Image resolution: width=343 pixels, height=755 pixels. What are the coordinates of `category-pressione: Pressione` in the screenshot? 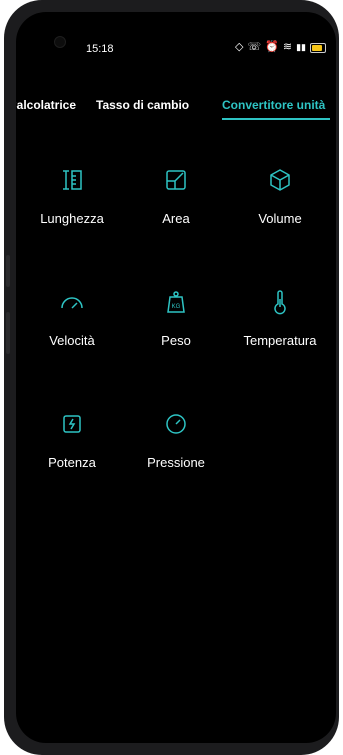 It's located at (176, 440).